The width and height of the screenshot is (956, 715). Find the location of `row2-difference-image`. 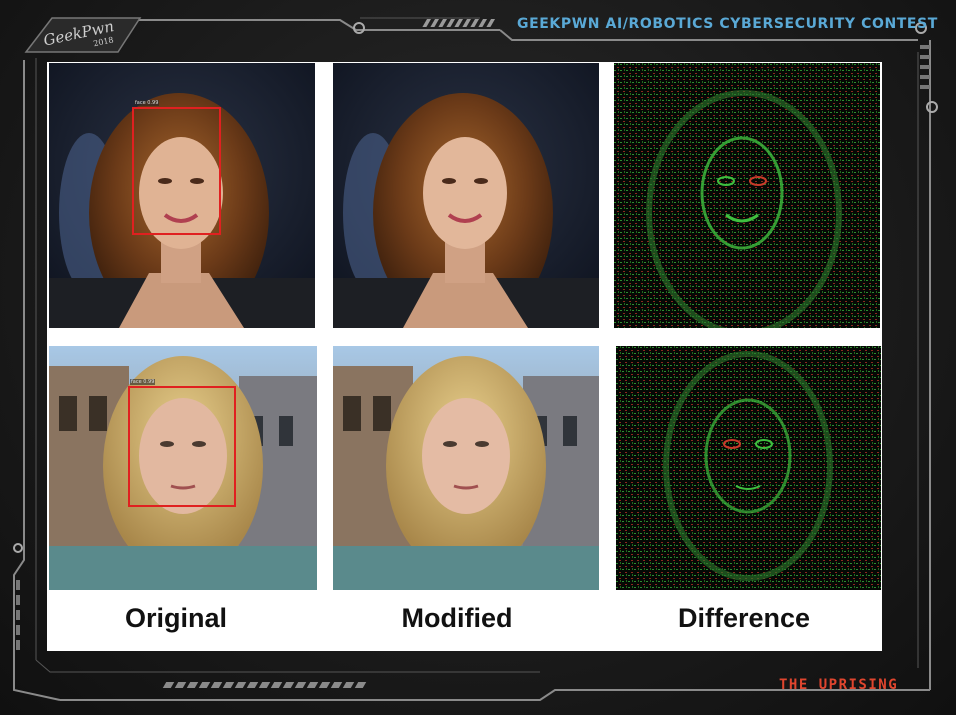

row2-difference-image is located at coordinates (748, 468).